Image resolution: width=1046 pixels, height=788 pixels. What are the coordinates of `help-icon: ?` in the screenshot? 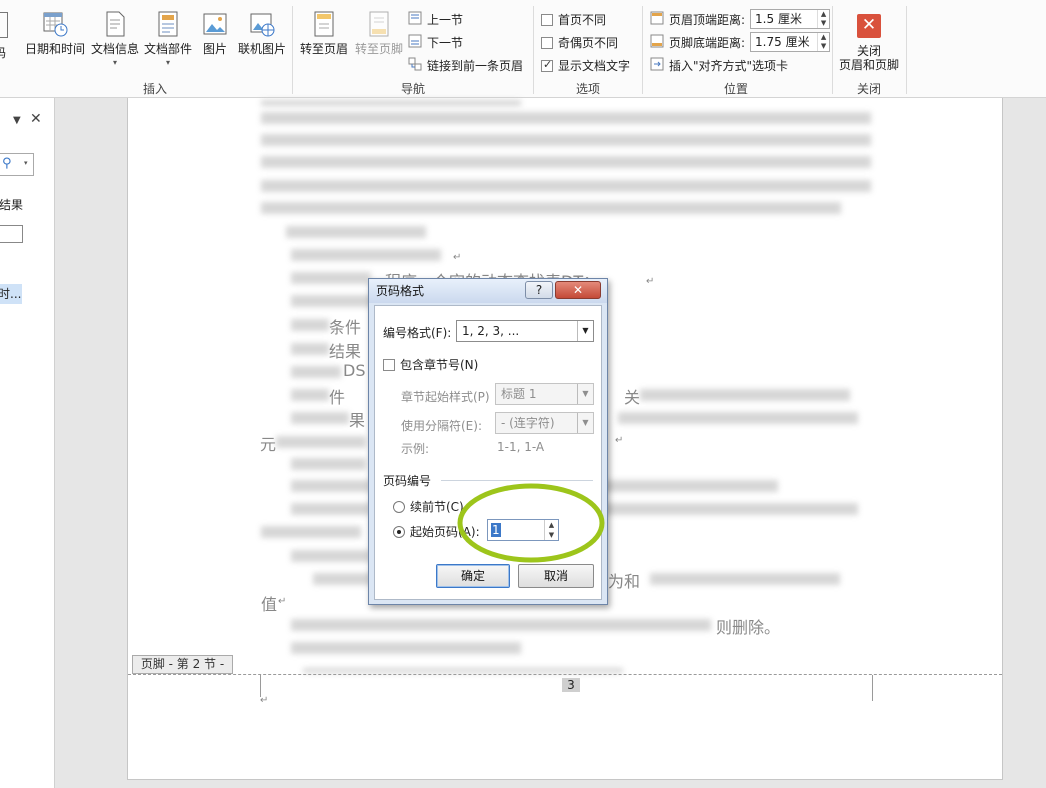 It's located at (539, 290).